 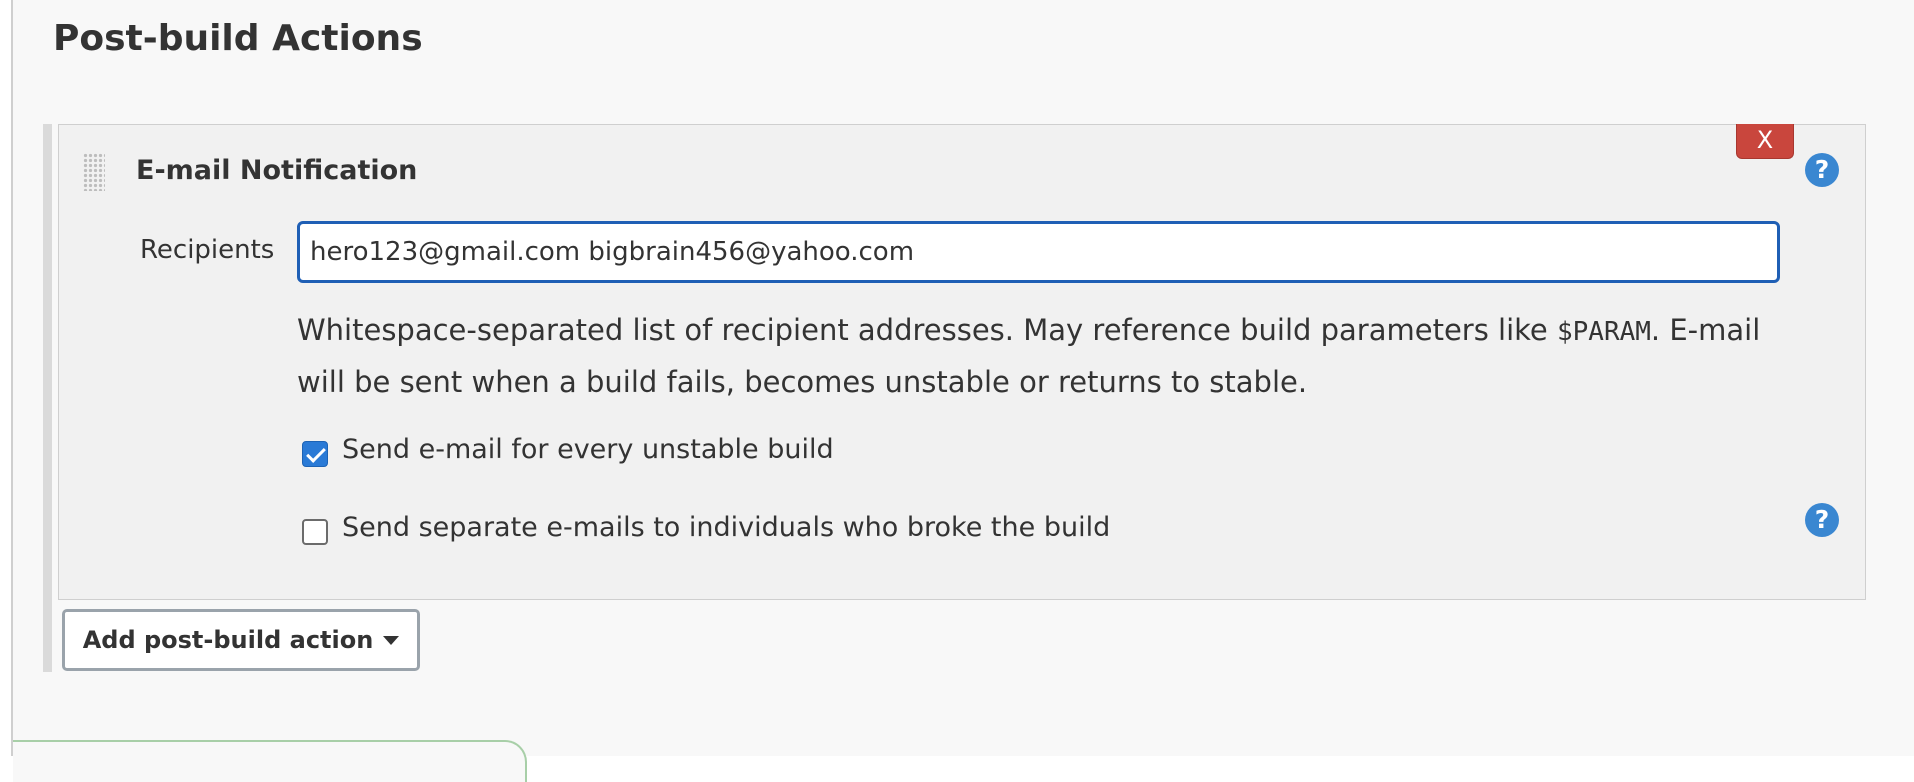 I want to click on delete-step-button: X, so click(x=1765, y=141).